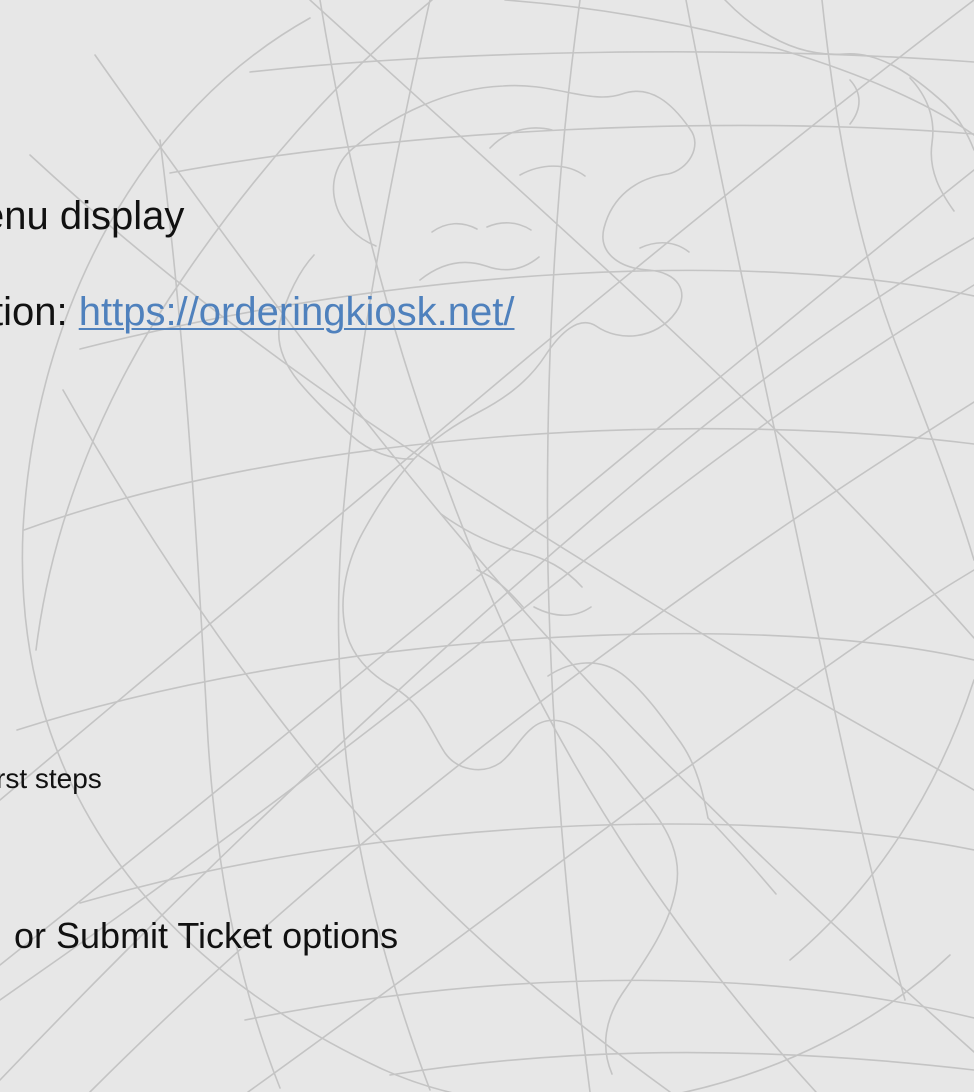  I want to click on orderingkiosk-link: https://orderingkiosk.net/, so click(297, 312).